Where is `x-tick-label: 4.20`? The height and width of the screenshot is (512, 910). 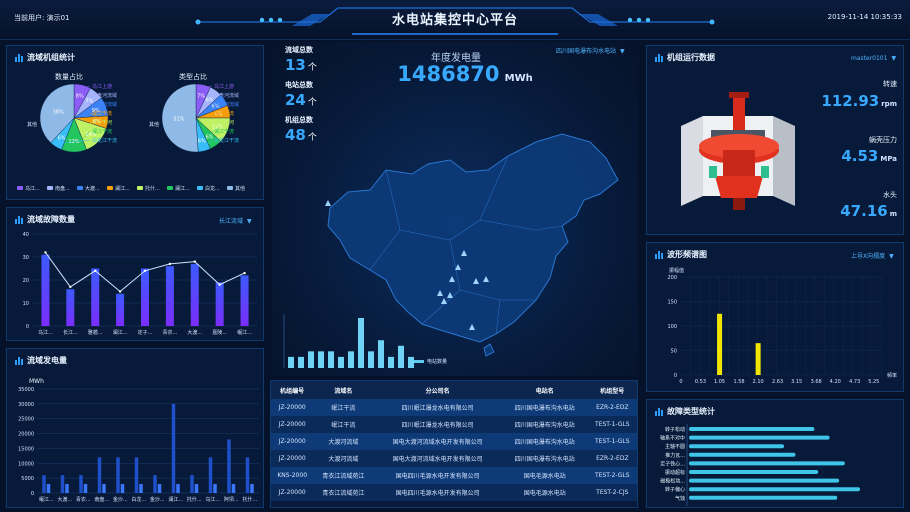
x-tick-label: 4.20 is located at coordinates (835, 382).